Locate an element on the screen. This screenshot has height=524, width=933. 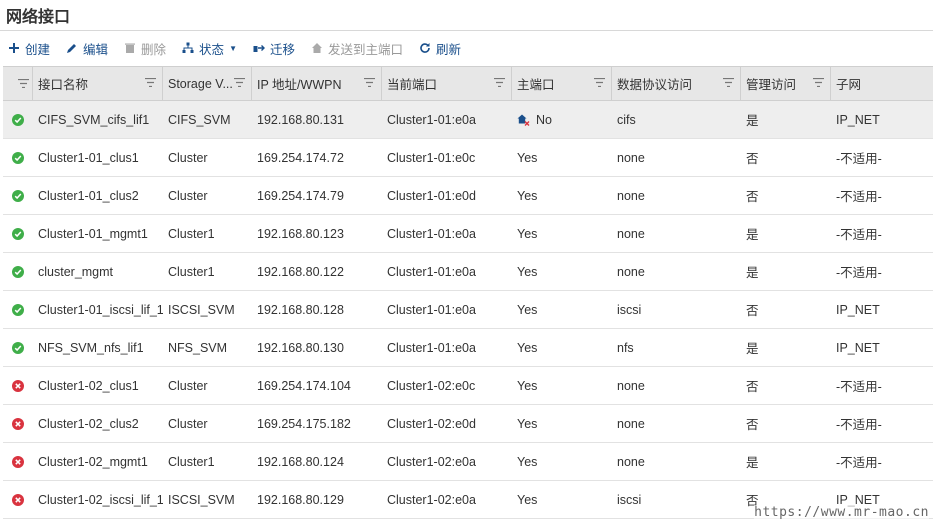
cell-interface-name: Cluster1-02_clus1 is located at coordinates (88, 385).